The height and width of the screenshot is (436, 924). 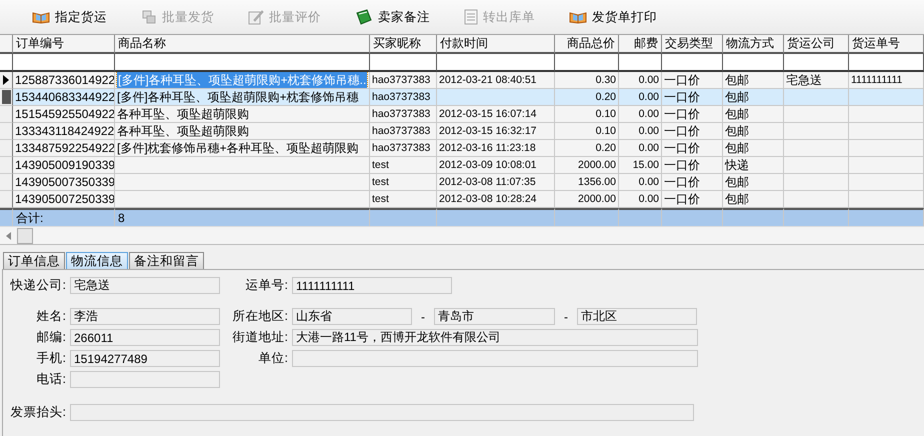 I want to click on horizontal-scrollbar, so click(x=462, y=235).